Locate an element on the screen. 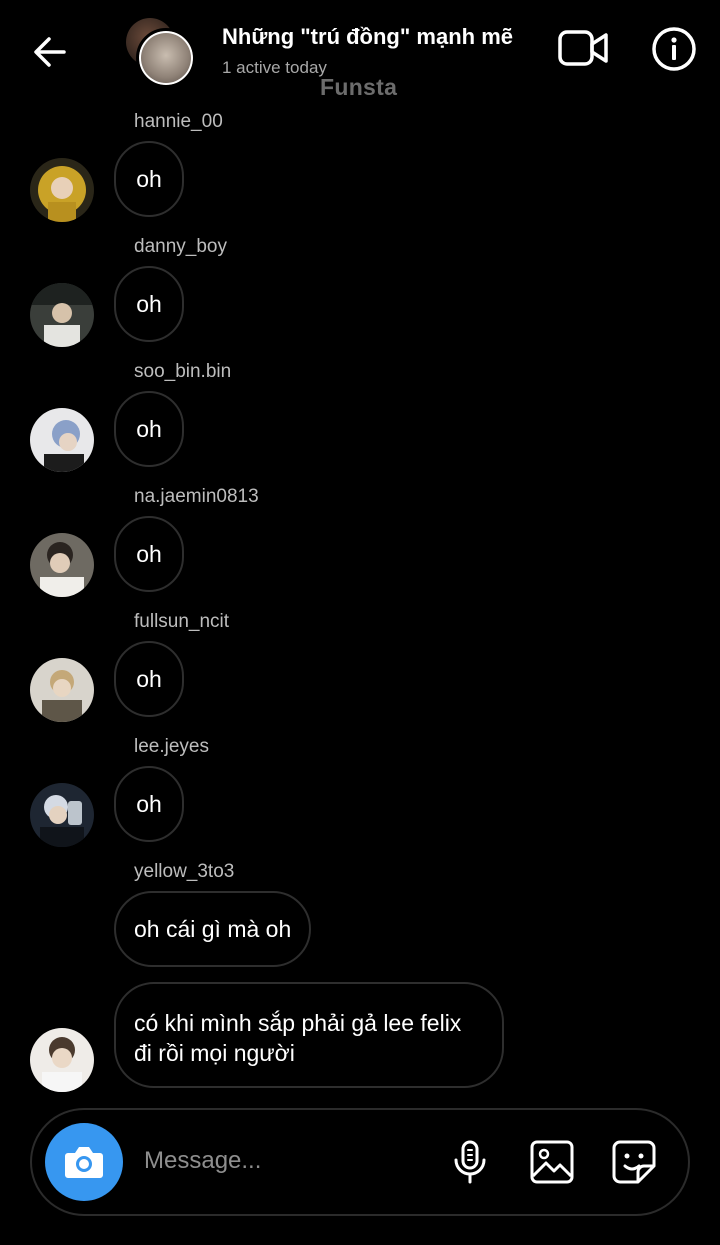 This screenshot has height=1245, width=720. video-camera-icon is located at coordinates (583, 48).